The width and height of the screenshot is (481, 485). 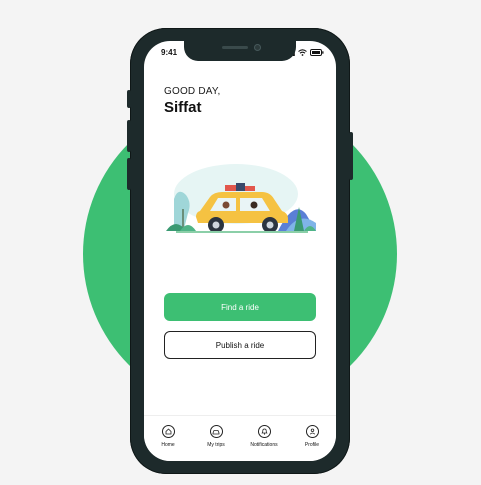 I want to click on trips-icon, so click(x=216, y=431).